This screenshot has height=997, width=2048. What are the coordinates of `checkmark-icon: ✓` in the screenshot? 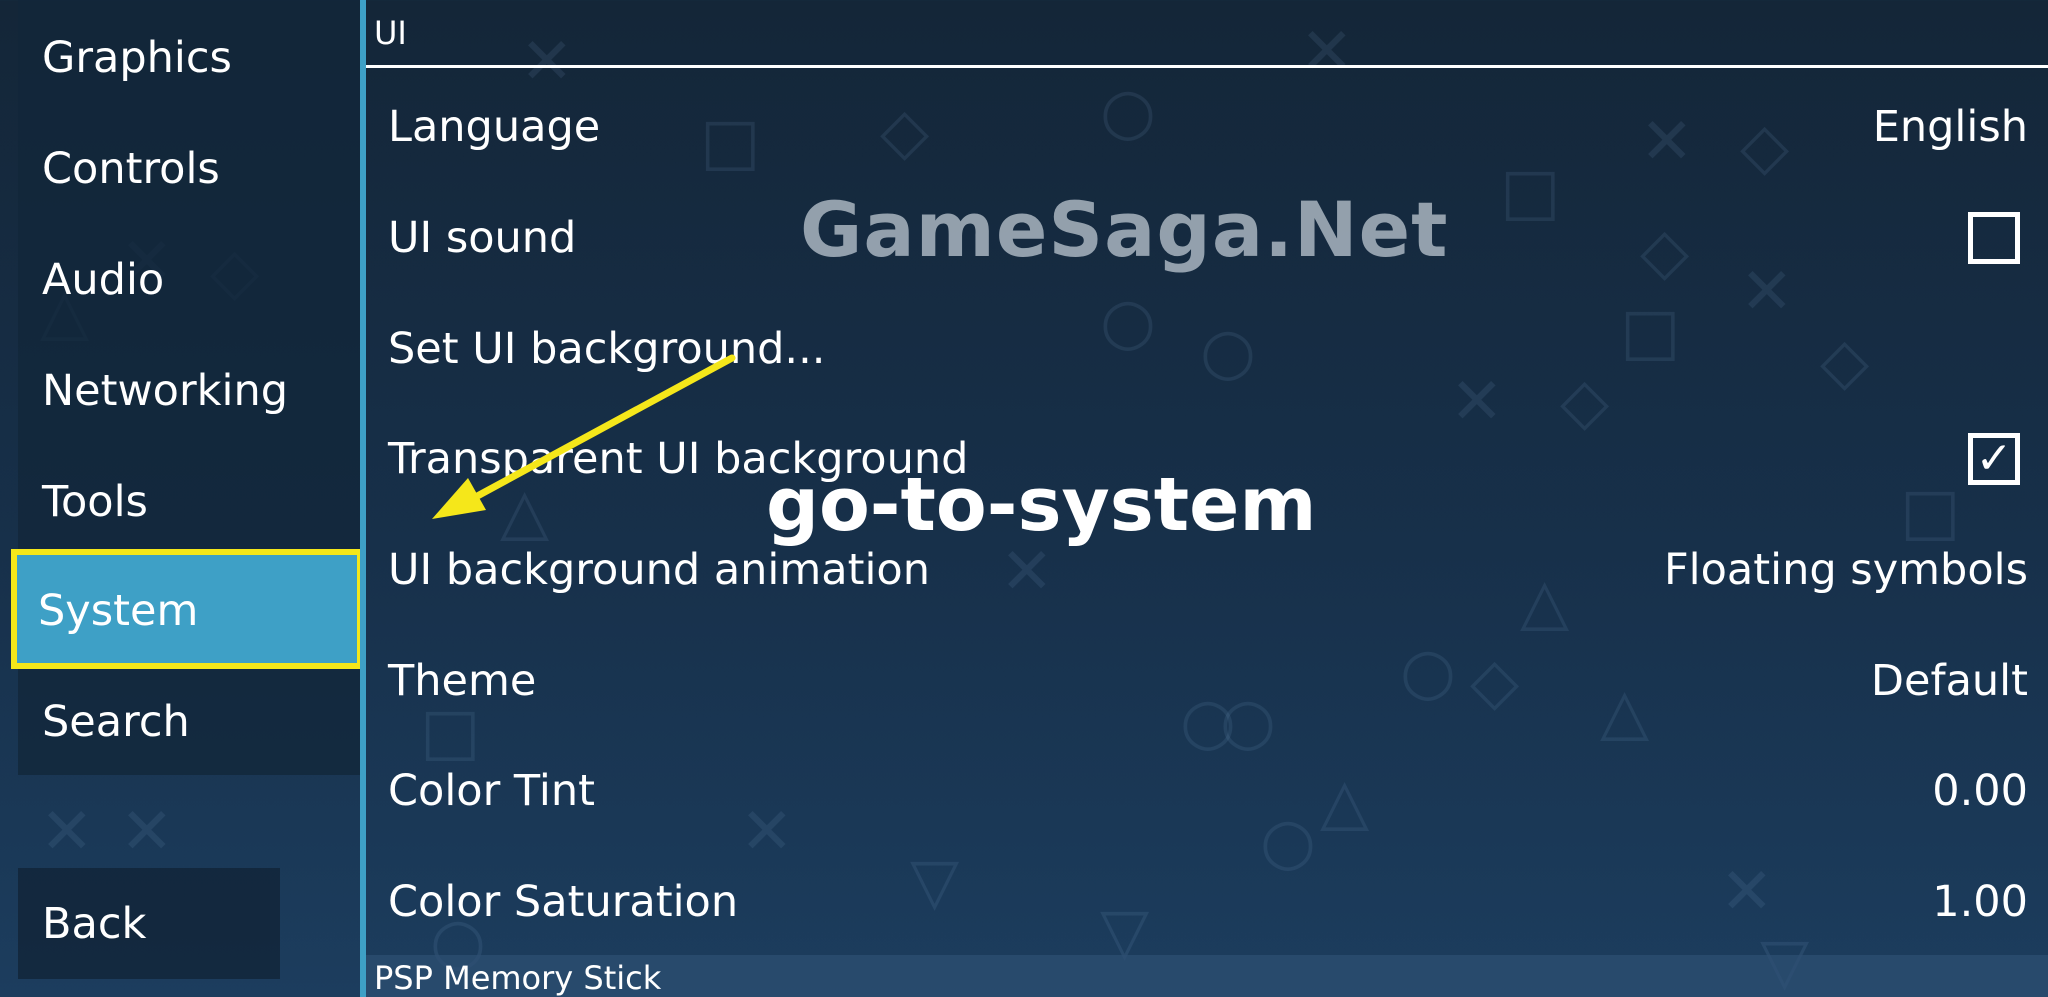 It's located at (1994, 458).